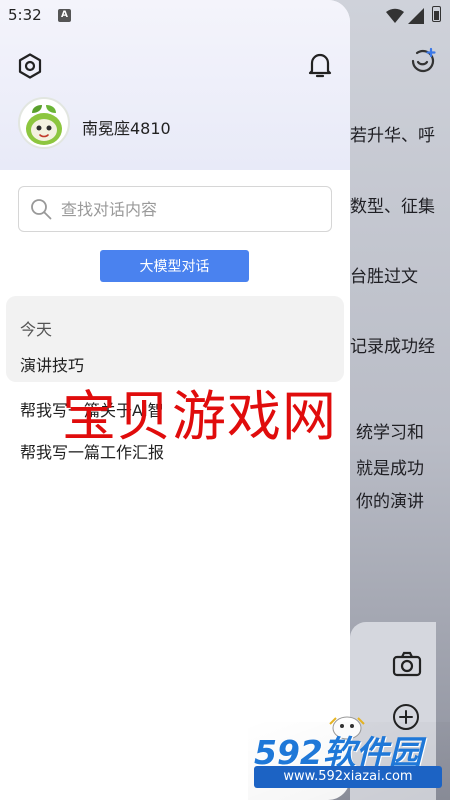 This screenshot has width=450, height=800. Describe the element at coordinates (199, 416) in the screenshot. I see `watermark-text: 宝贝游戏网` at that location.